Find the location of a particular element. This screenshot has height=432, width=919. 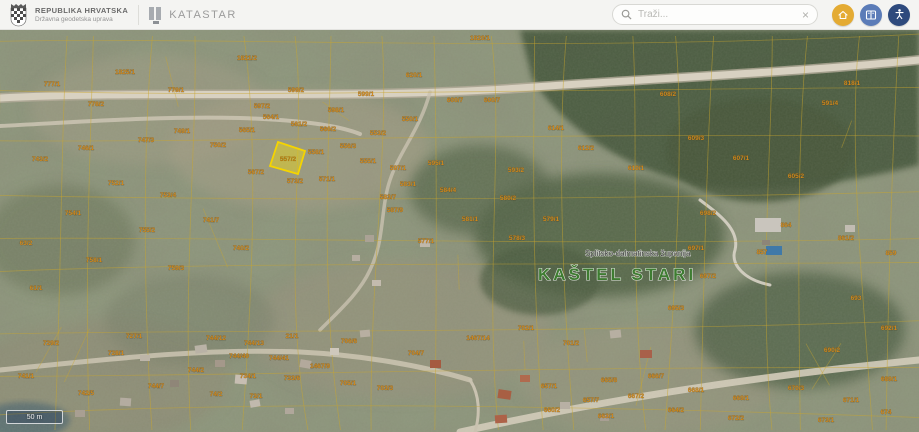

parcel-label: 21/1 is located at coordinates (292, 336).